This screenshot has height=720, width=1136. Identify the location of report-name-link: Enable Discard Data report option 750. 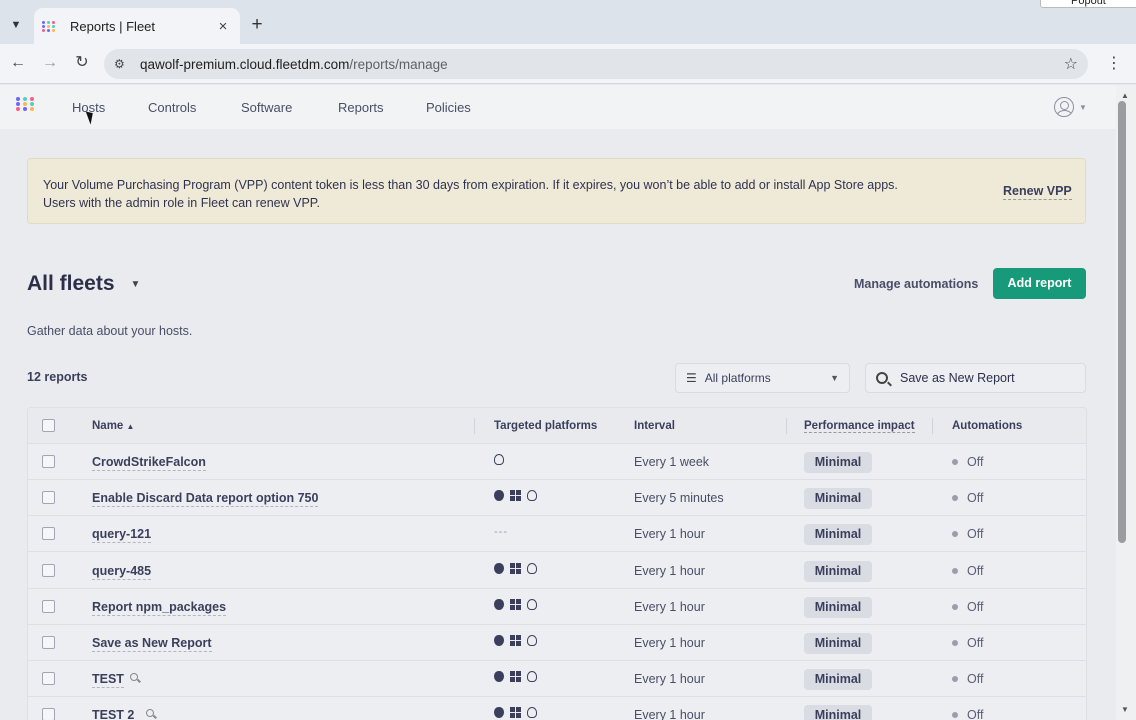
(205, 499).